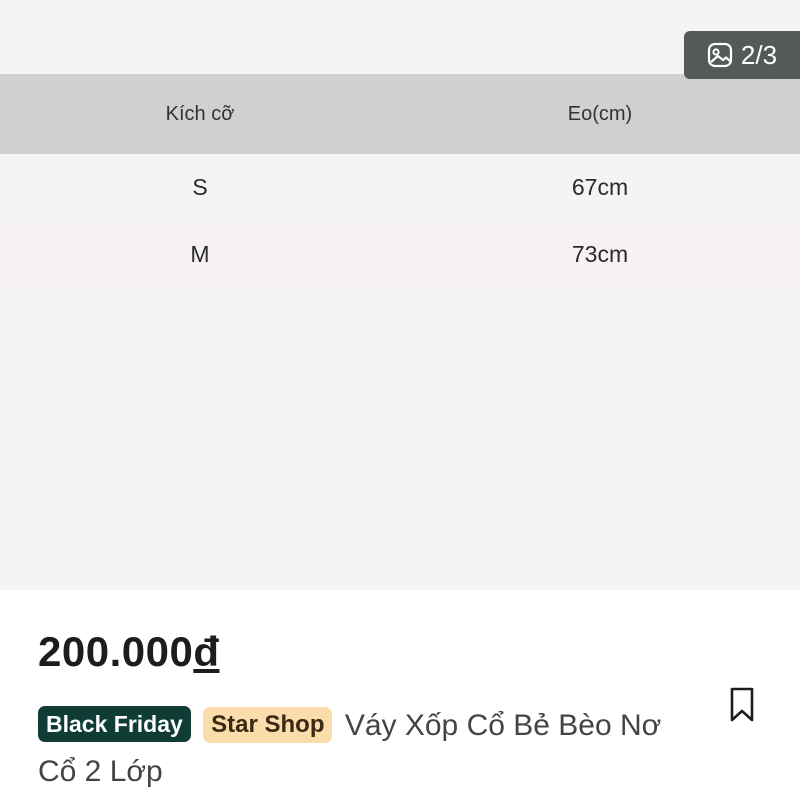 This screenshot has width=800, height=800. Describe the element at coordinates (114, 724) in the screenshot. I see `black-friday-badge: Black Friday` at that location.